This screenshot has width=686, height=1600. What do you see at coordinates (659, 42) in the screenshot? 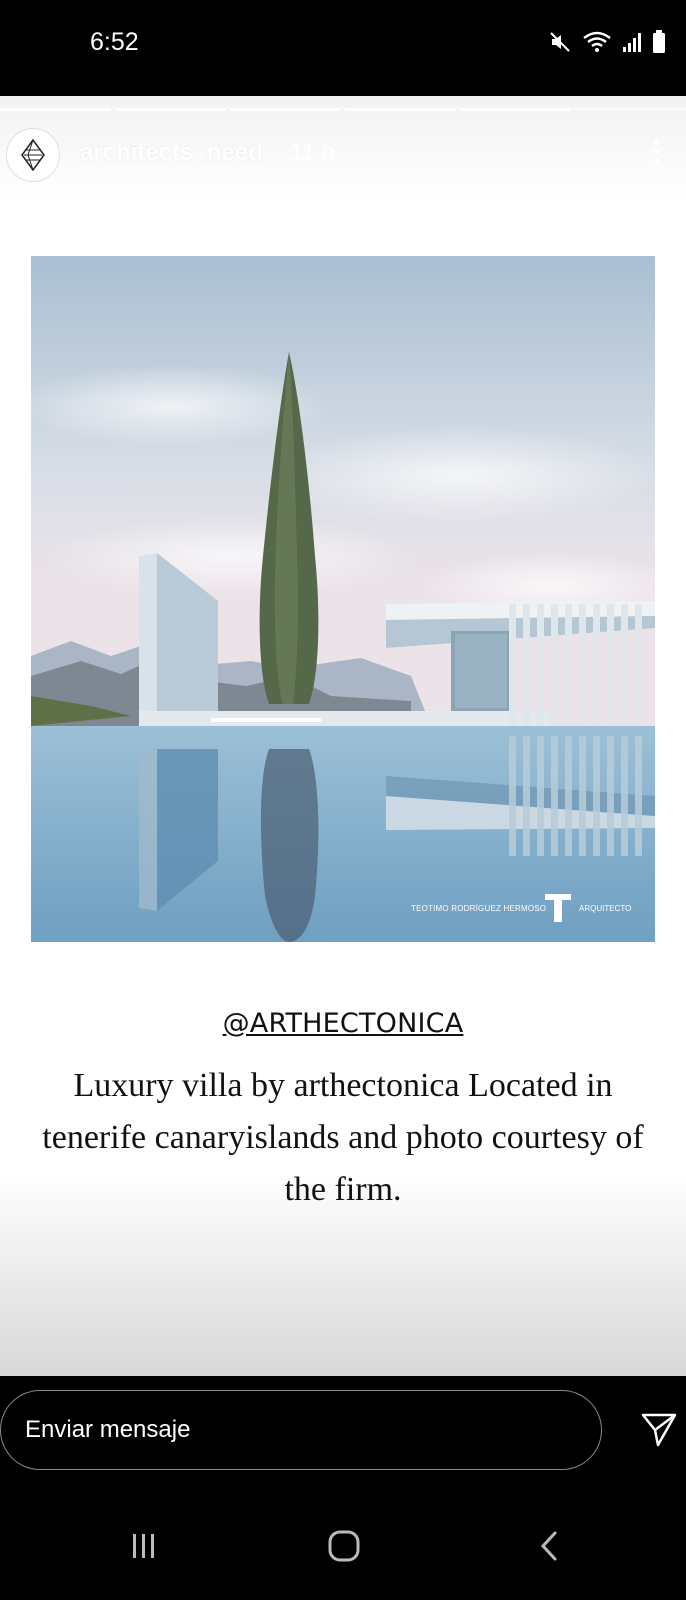
I see `battery-icon` at bounding box center [659, 42].